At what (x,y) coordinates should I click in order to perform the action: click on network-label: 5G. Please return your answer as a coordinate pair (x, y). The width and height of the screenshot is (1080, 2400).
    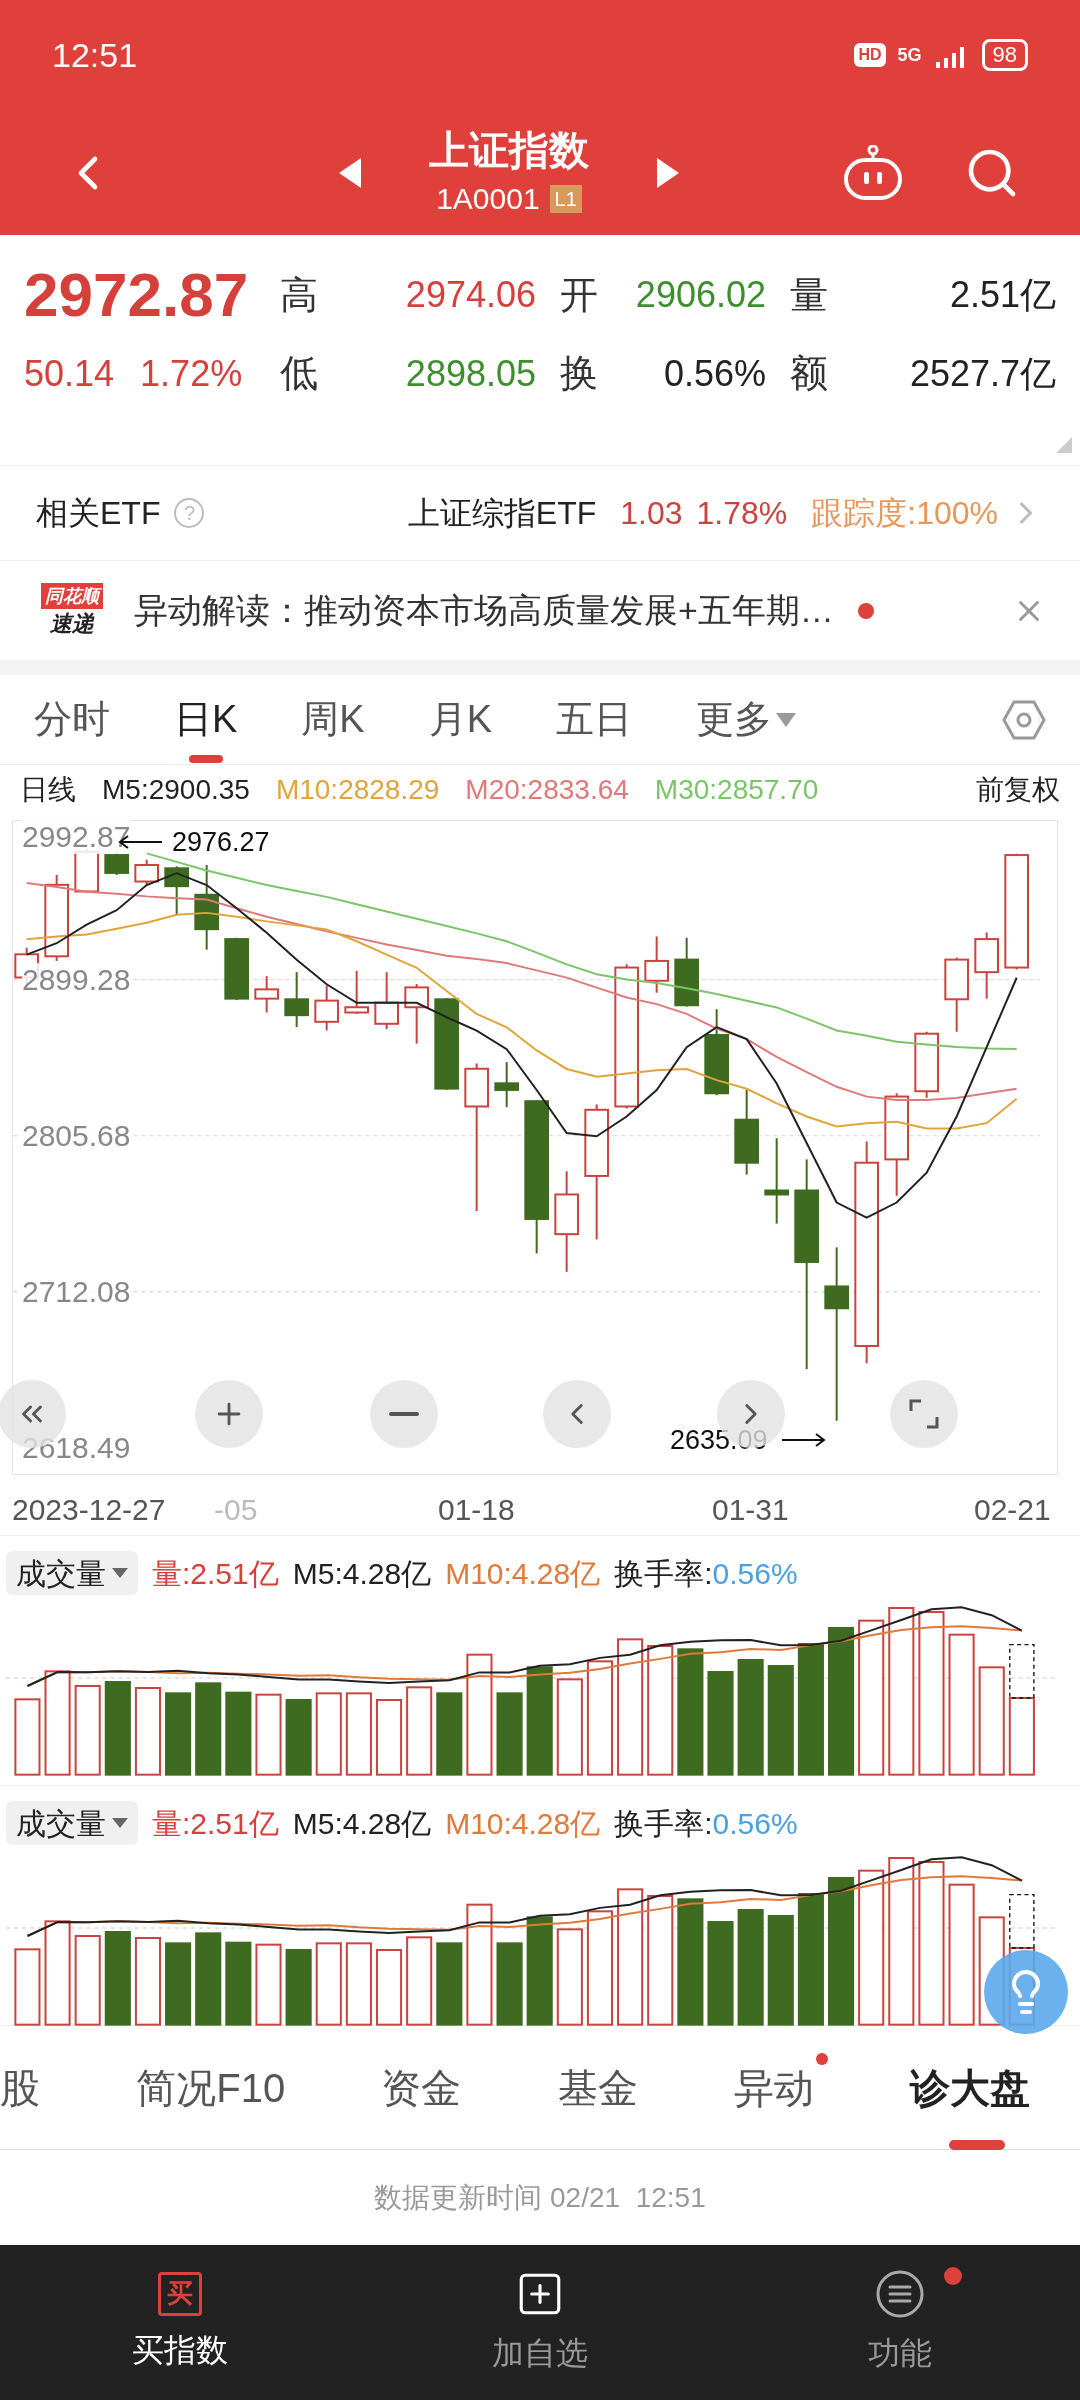
    Looking at the image, I should click on (909, 55).